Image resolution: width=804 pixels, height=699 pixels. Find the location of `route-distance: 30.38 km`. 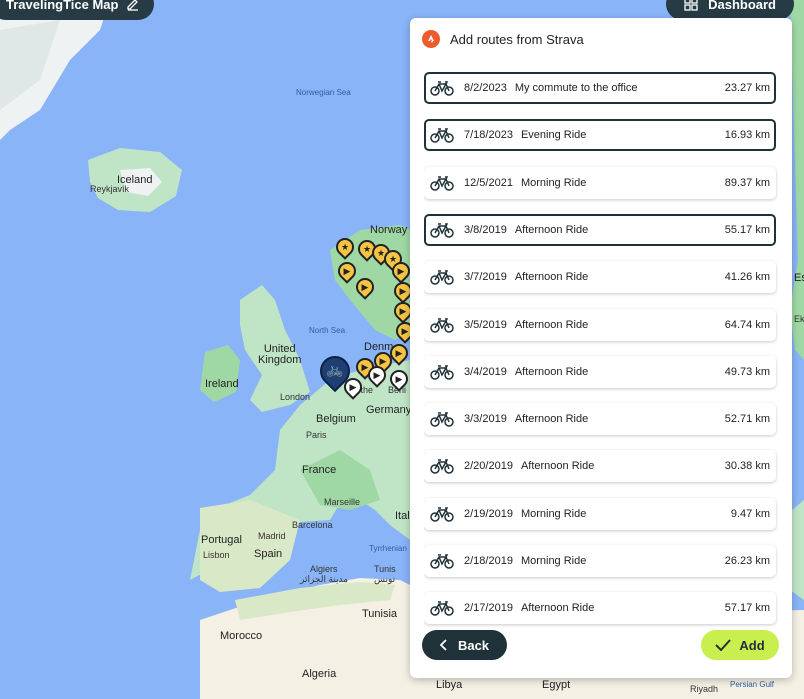

route-distance: 30.38 km is located at coordinates (747, 466).